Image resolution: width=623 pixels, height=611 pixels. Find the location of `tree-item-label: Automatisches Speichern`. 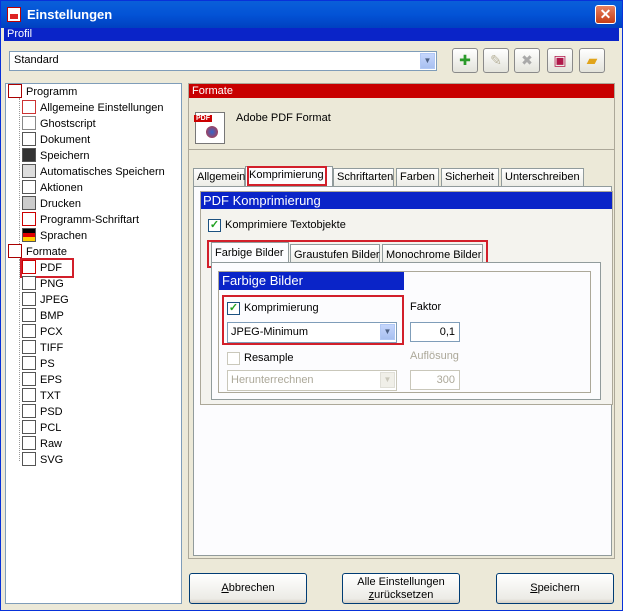

tree-item-label: Automatisches Speichern is located at coordinates (102, 172).